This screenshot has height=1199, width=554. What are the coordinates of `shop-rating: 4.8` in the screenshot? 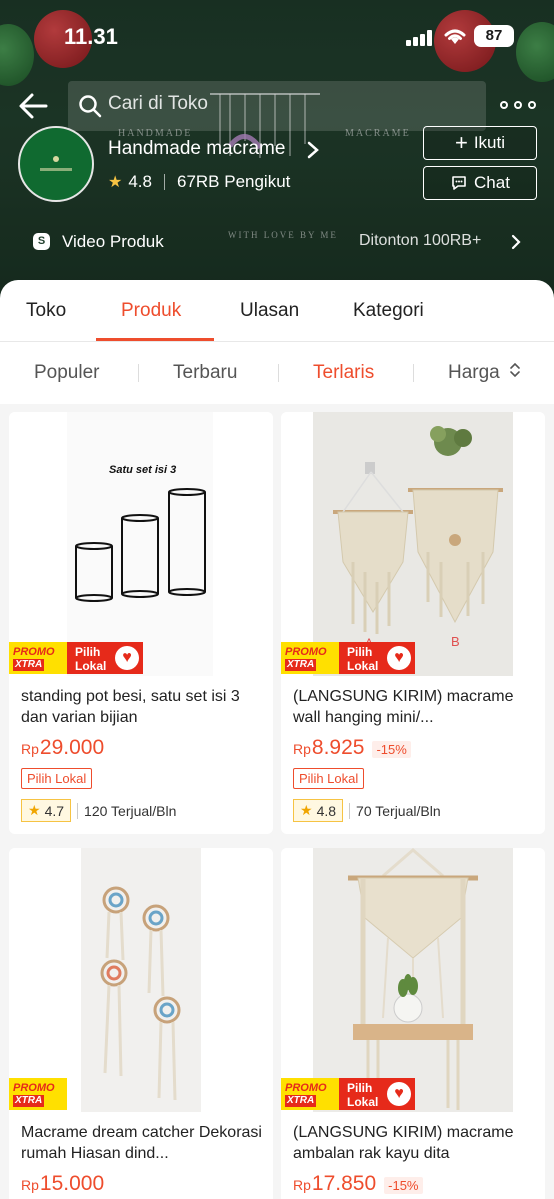 It's located at (140, 181).